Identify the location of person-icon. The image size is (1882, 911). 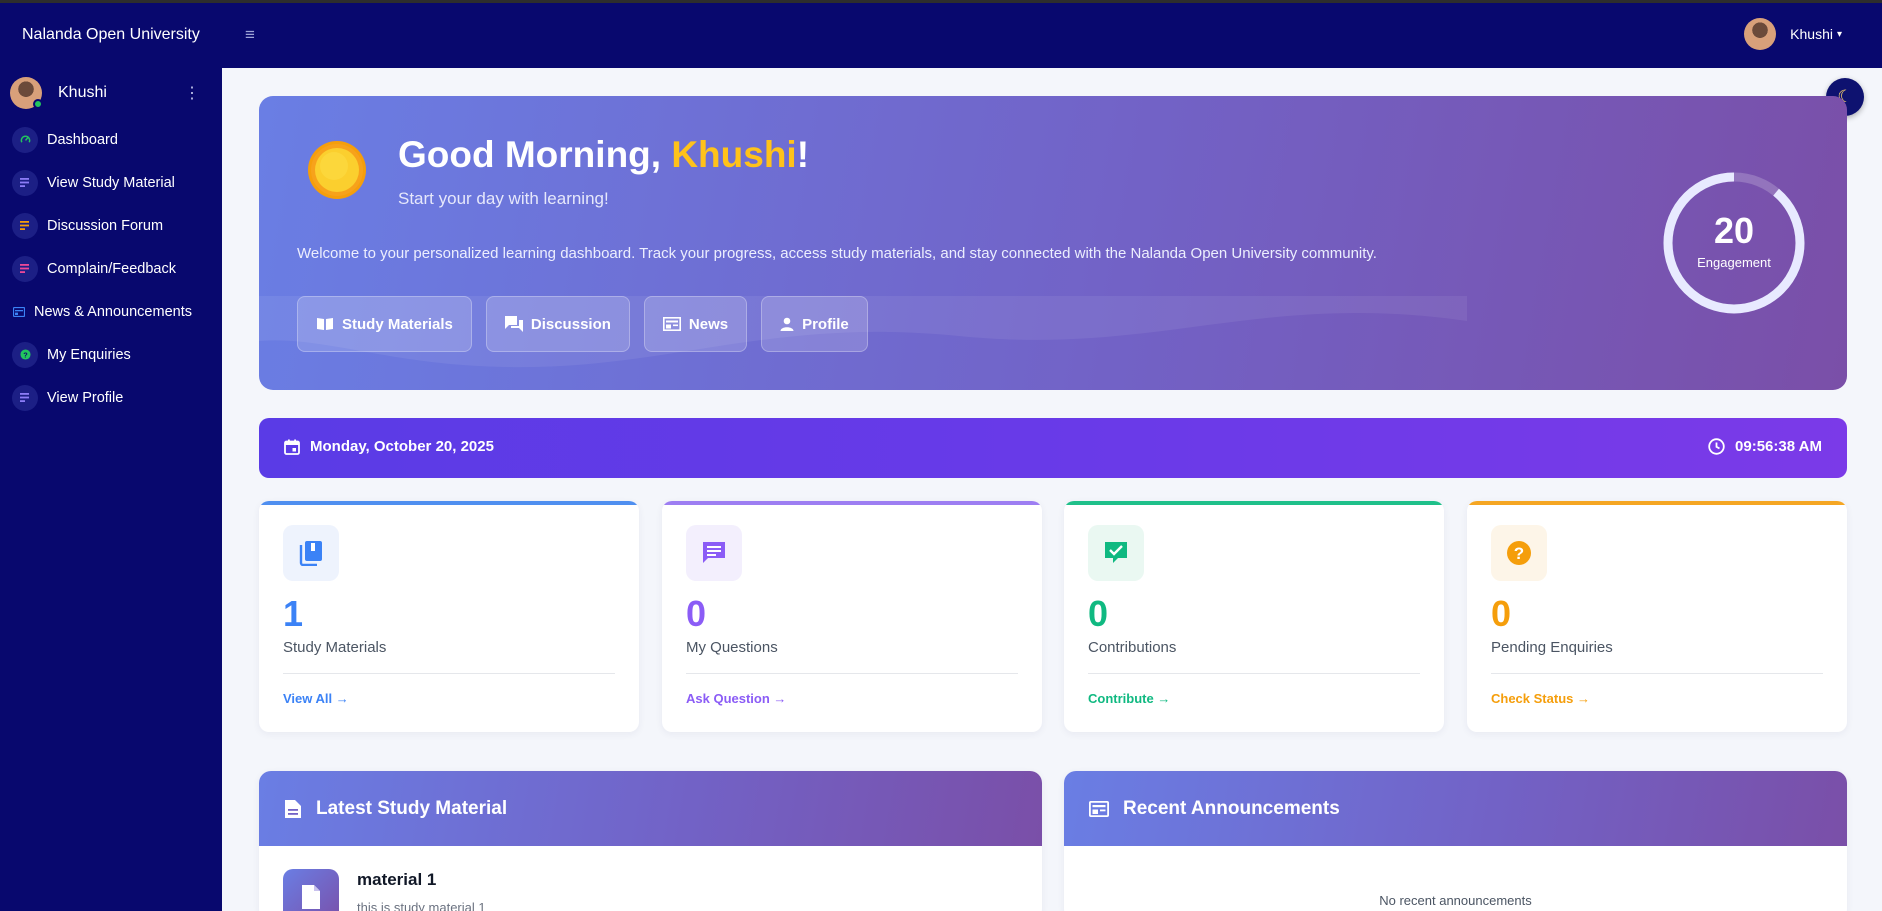
(787, 324).